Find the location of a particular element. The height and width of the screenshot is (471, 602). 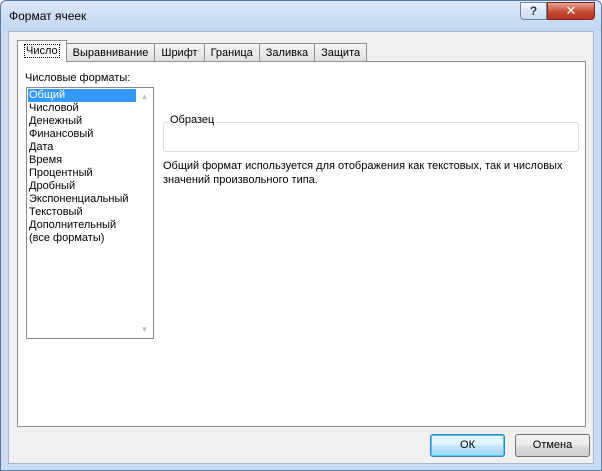

list-item-percentage: Процентный is located at coordinates (82, 173).